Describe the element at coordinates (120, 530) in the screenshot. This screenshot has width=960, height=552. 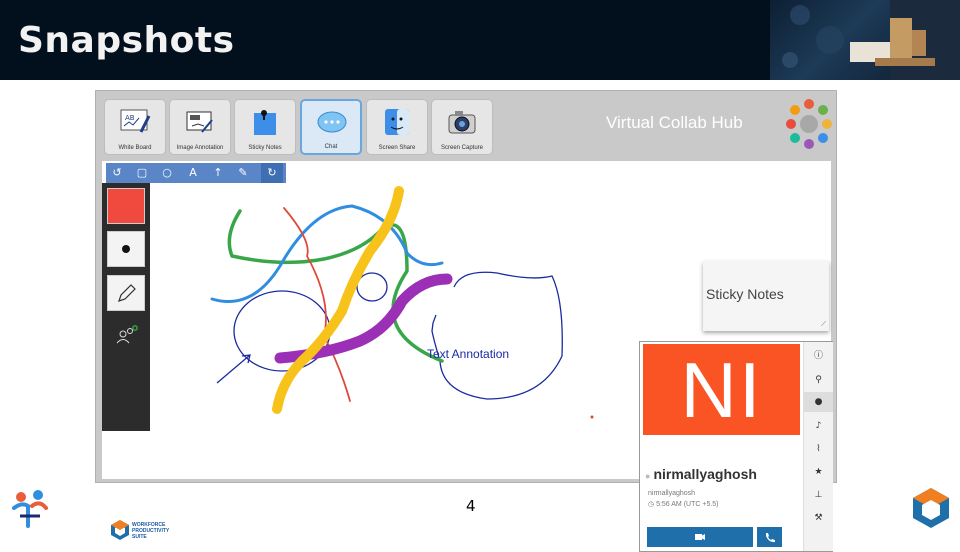
I see `logo-hexagon-icon` at that location.